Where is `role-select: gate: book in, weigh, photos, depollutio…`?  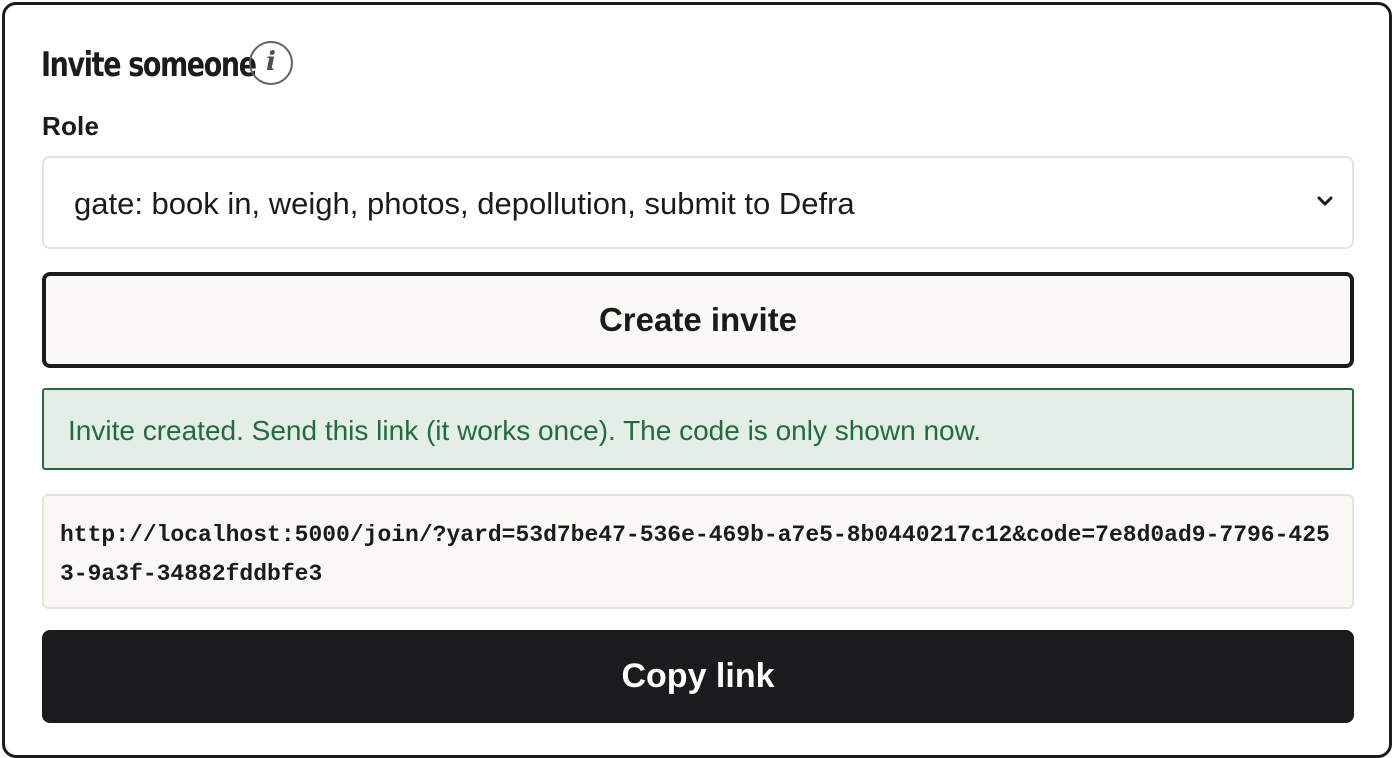 role-select: gate: book in, weigh, photos, depollutio… is located at coordinates (698, 202).